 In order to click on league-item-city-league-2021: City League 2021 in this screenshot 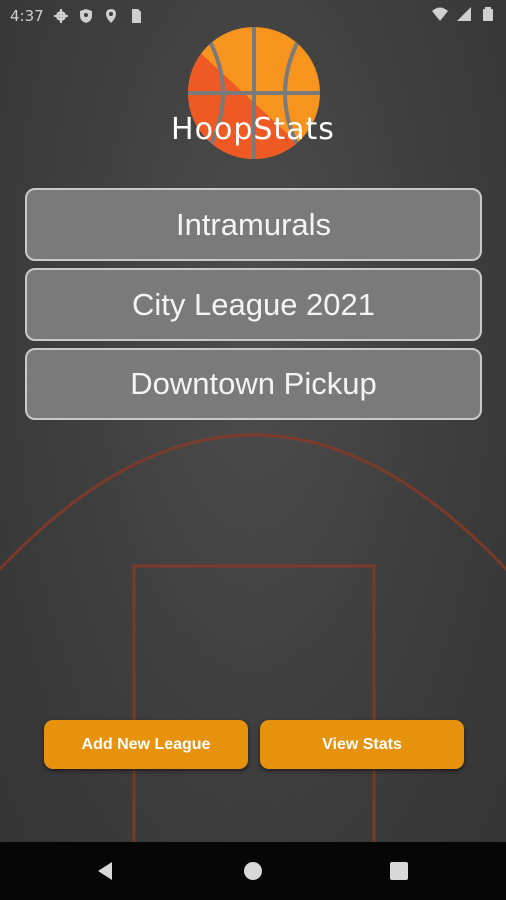, I will do `click(253, 304)`.